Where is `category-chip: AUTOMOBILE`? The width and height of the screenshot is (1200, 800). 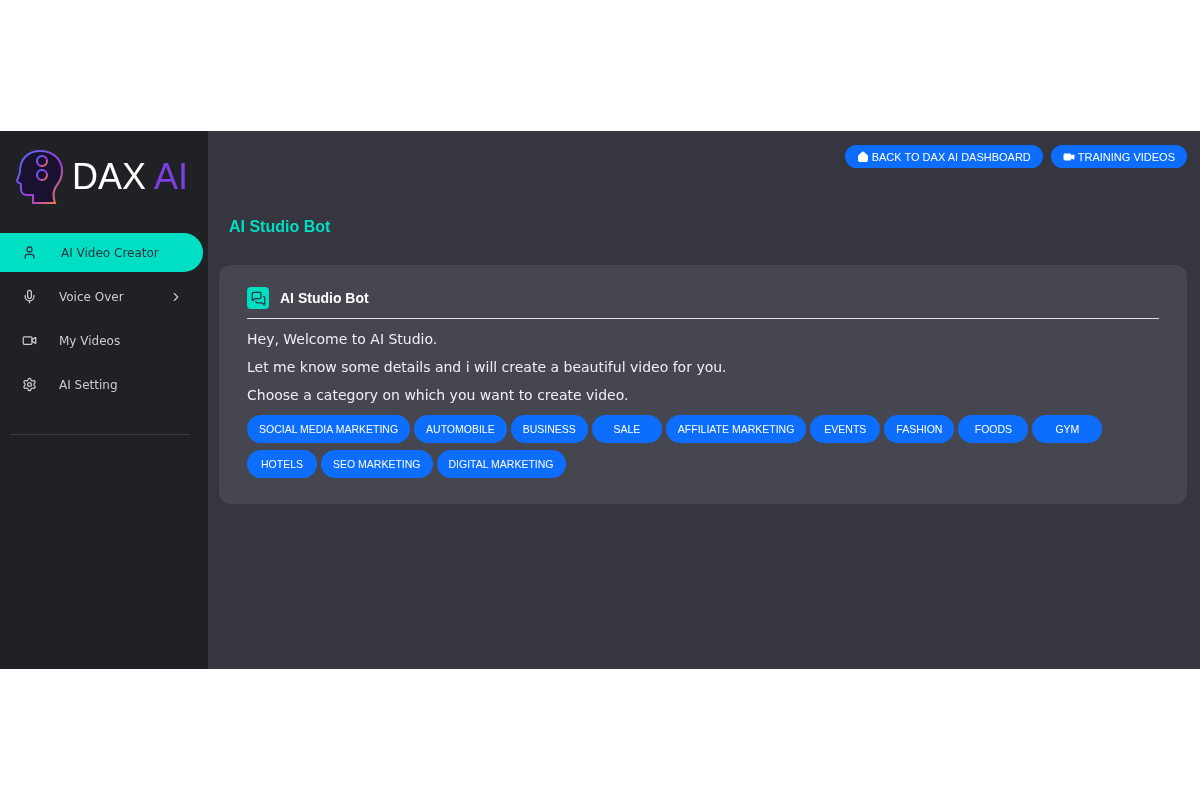 category-chip: AUTOMOBILE is located at coordinates (460, 429).